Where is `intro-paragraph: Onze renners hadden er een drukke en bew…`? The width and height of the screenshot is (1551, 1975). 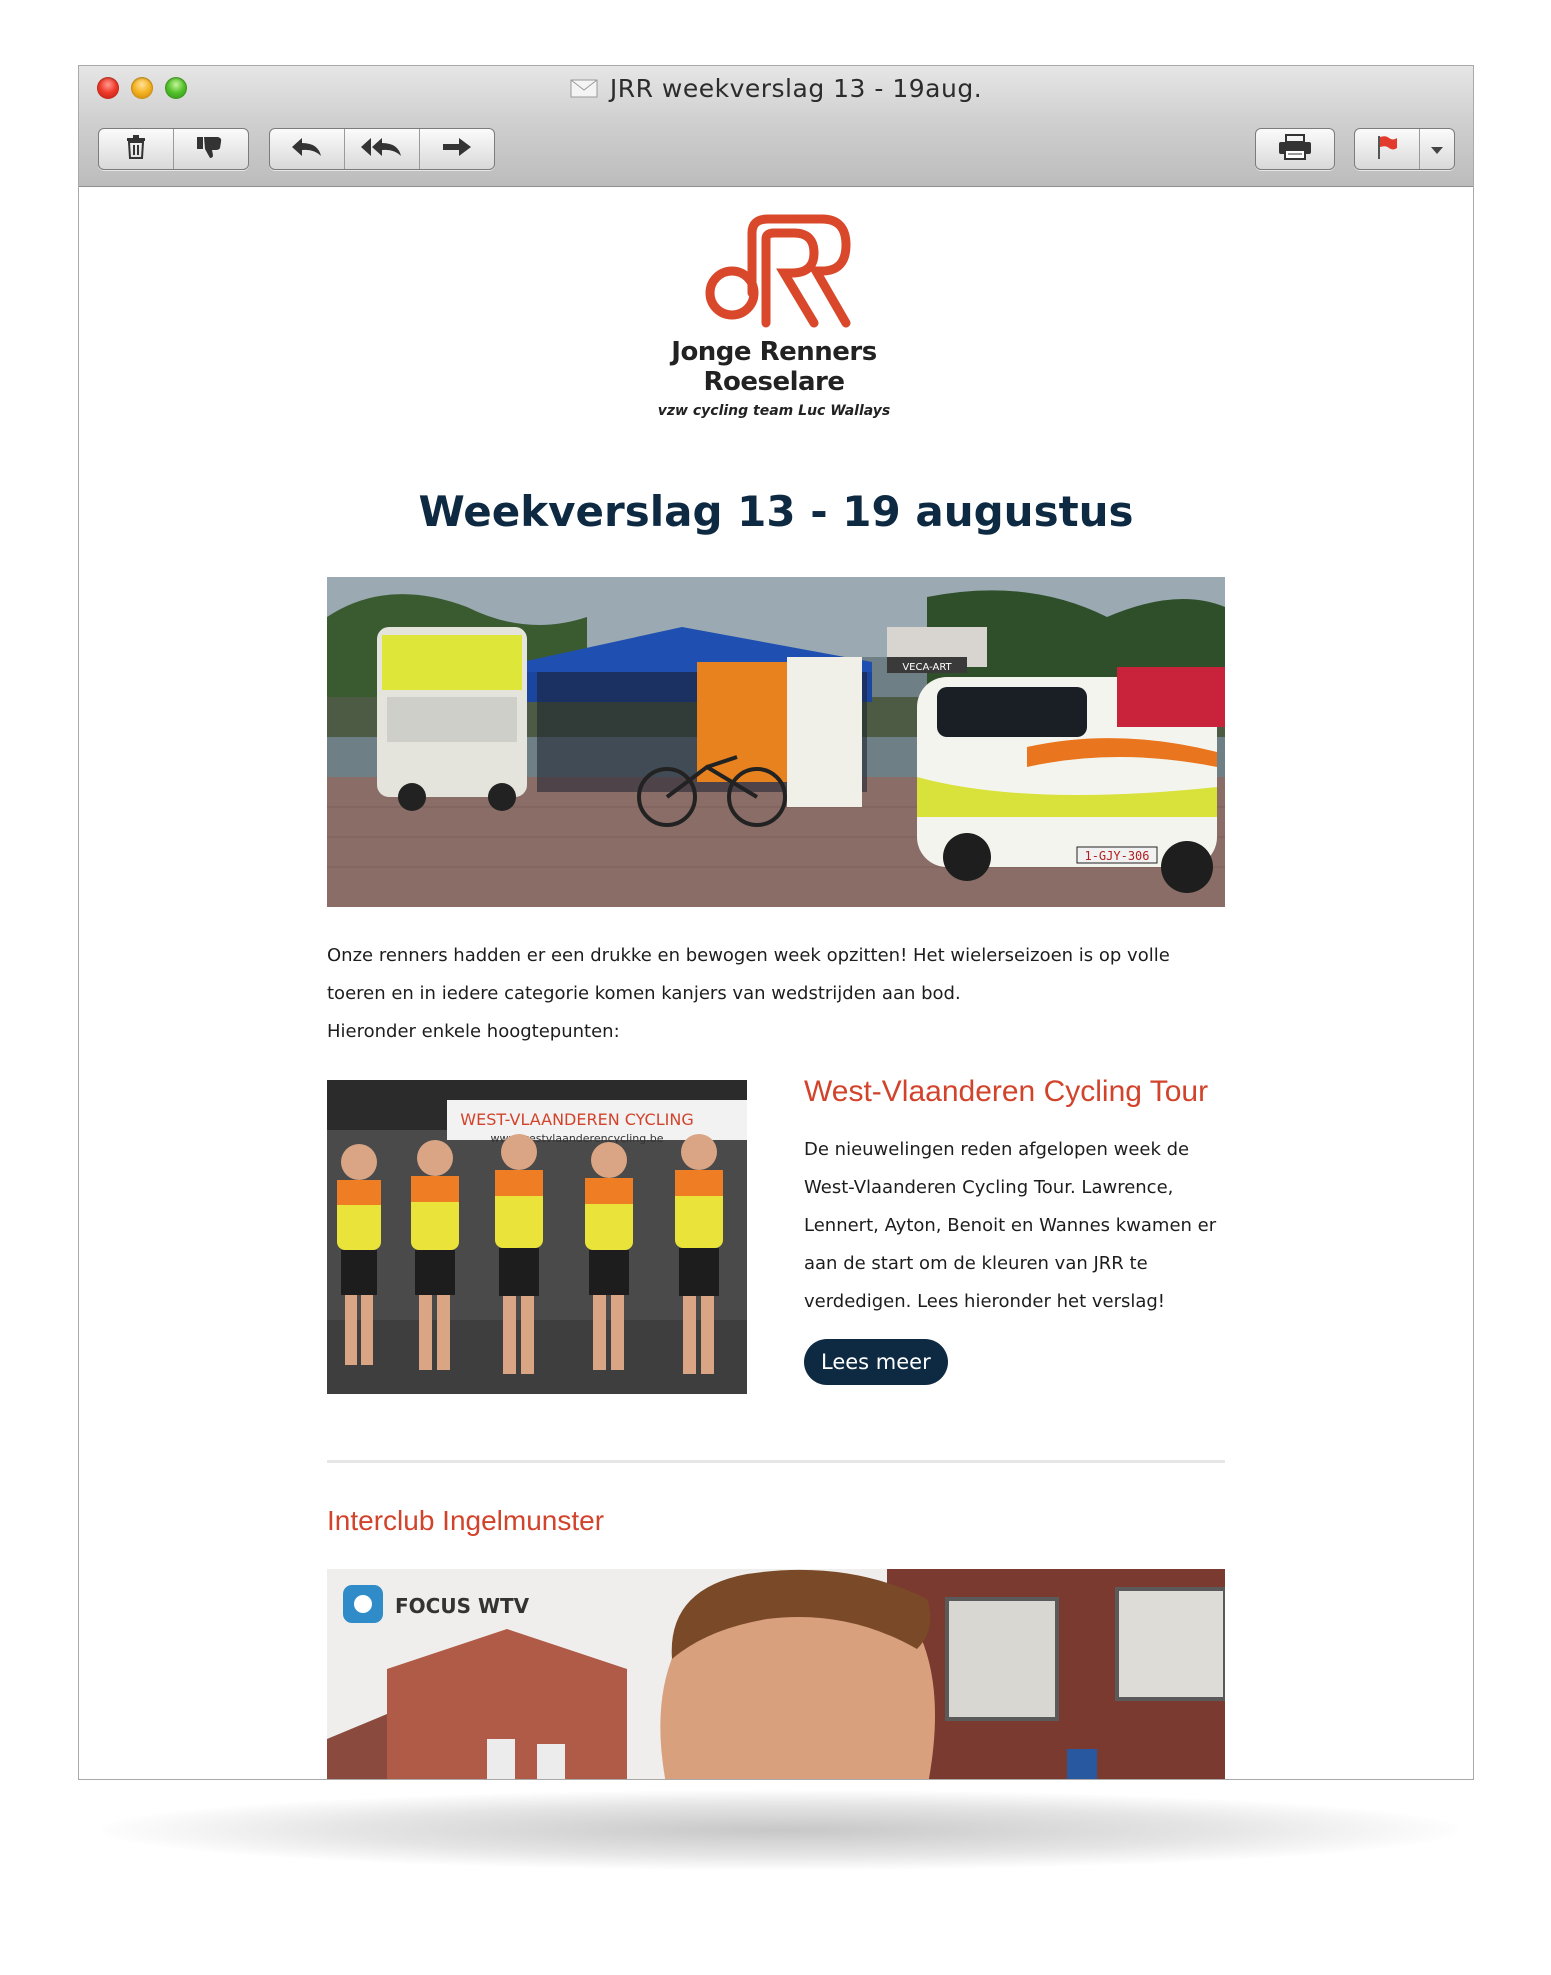 intro-paragraph: Onze renners hadden er een drukke en bew… is located at coordinates (748, 974).